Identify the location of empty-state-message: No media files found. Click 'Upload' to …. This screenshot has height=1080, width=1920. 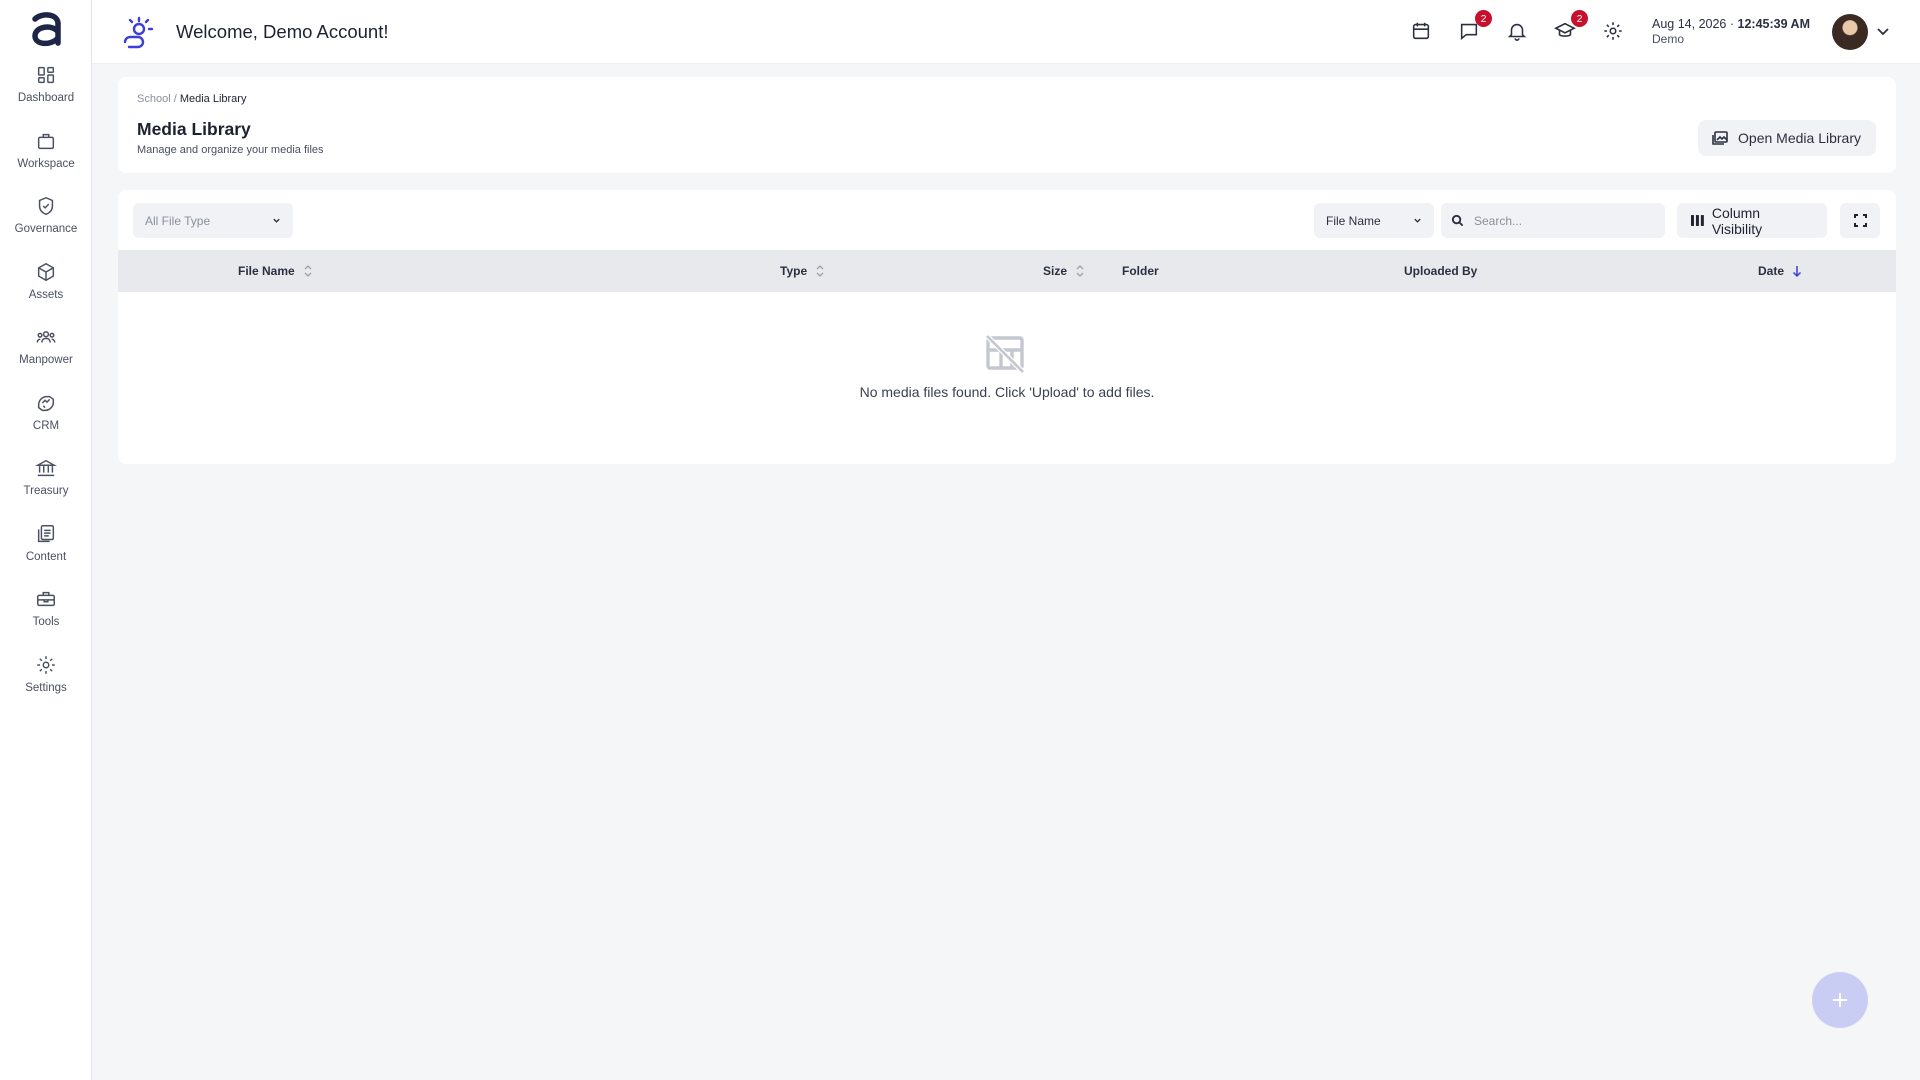
(1007, 392).